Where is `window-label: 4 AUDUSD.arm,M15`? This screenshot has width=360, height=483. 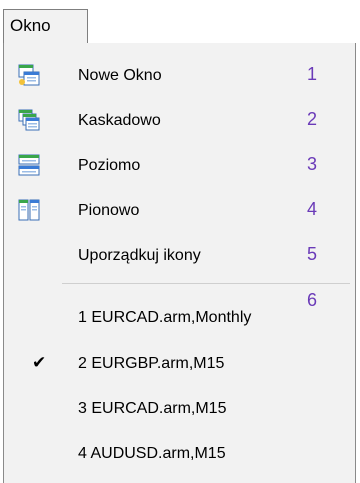
window-label: 4 AUDUSD.arm,M15 is located at coordinates (152, 453).